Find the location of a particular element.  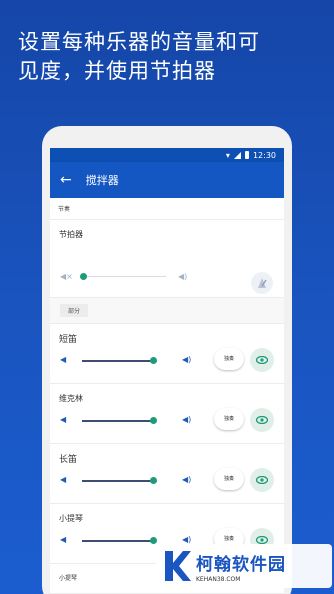

metronome-volume-slider is located at coordinates (124, 276).